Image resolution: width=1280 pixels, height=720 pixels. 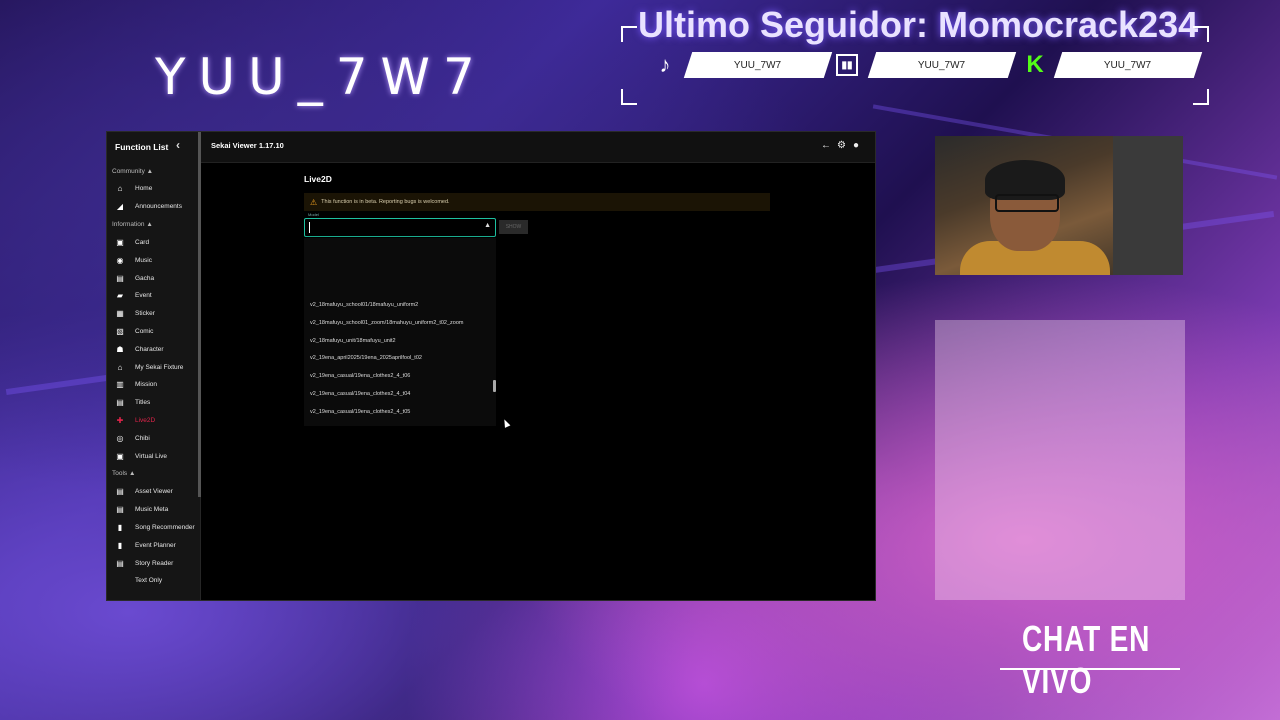 I want to click on sidebar-item-my-sekai-fixture: ⌂ My Sekai Fixture, so click(x=153, y=367).